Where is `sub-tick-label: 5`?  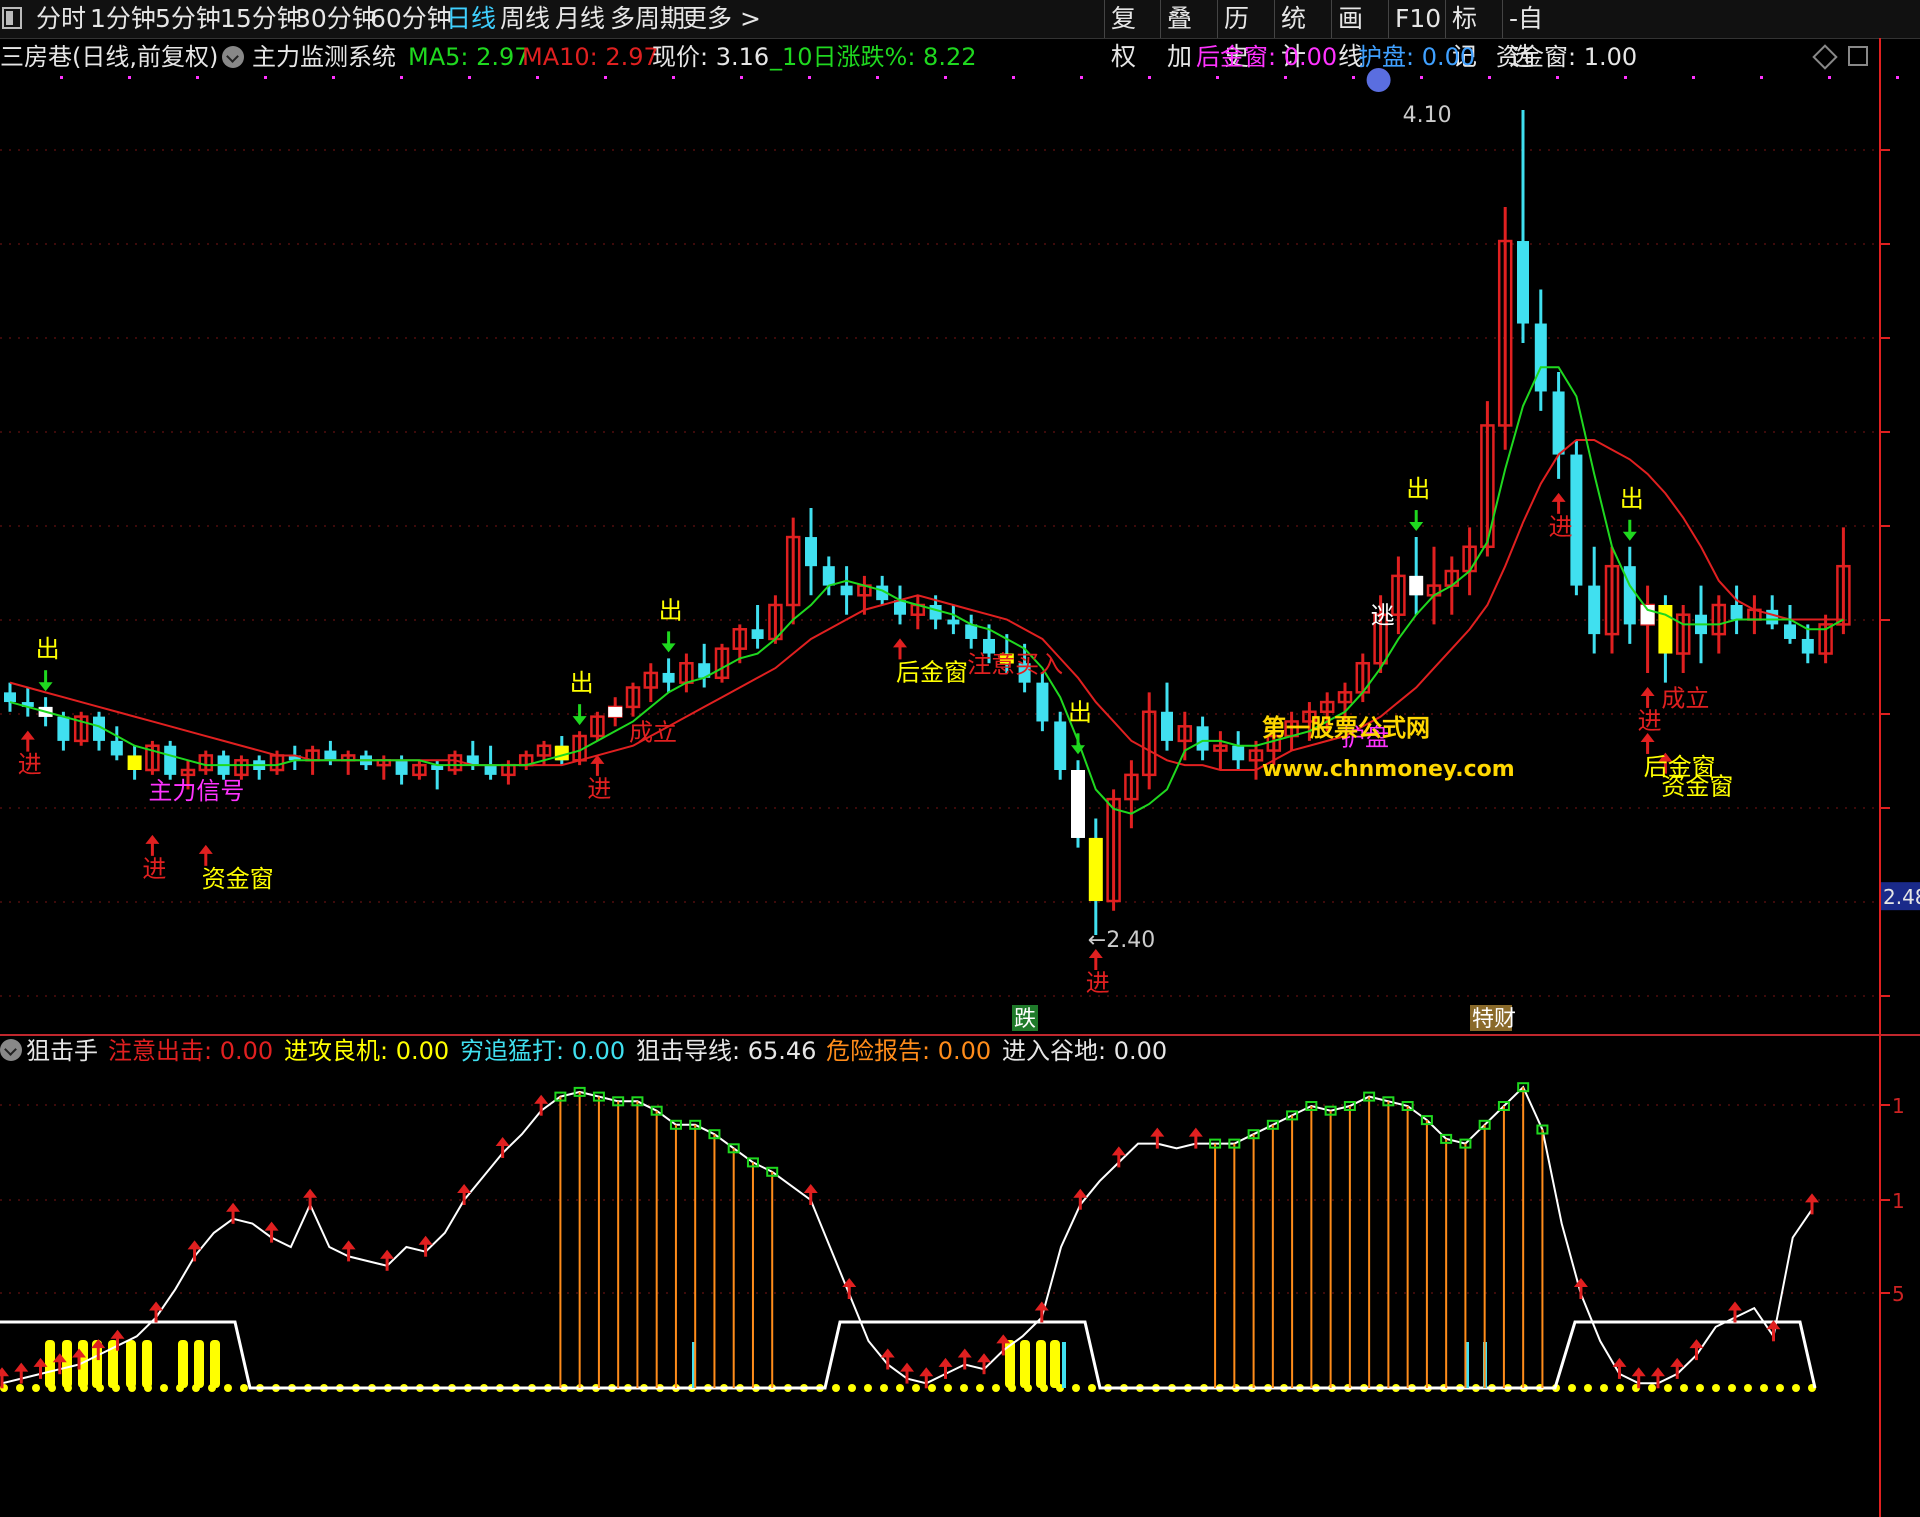
sub-tick-label: 5 is located at coordinates (1898, 1294).